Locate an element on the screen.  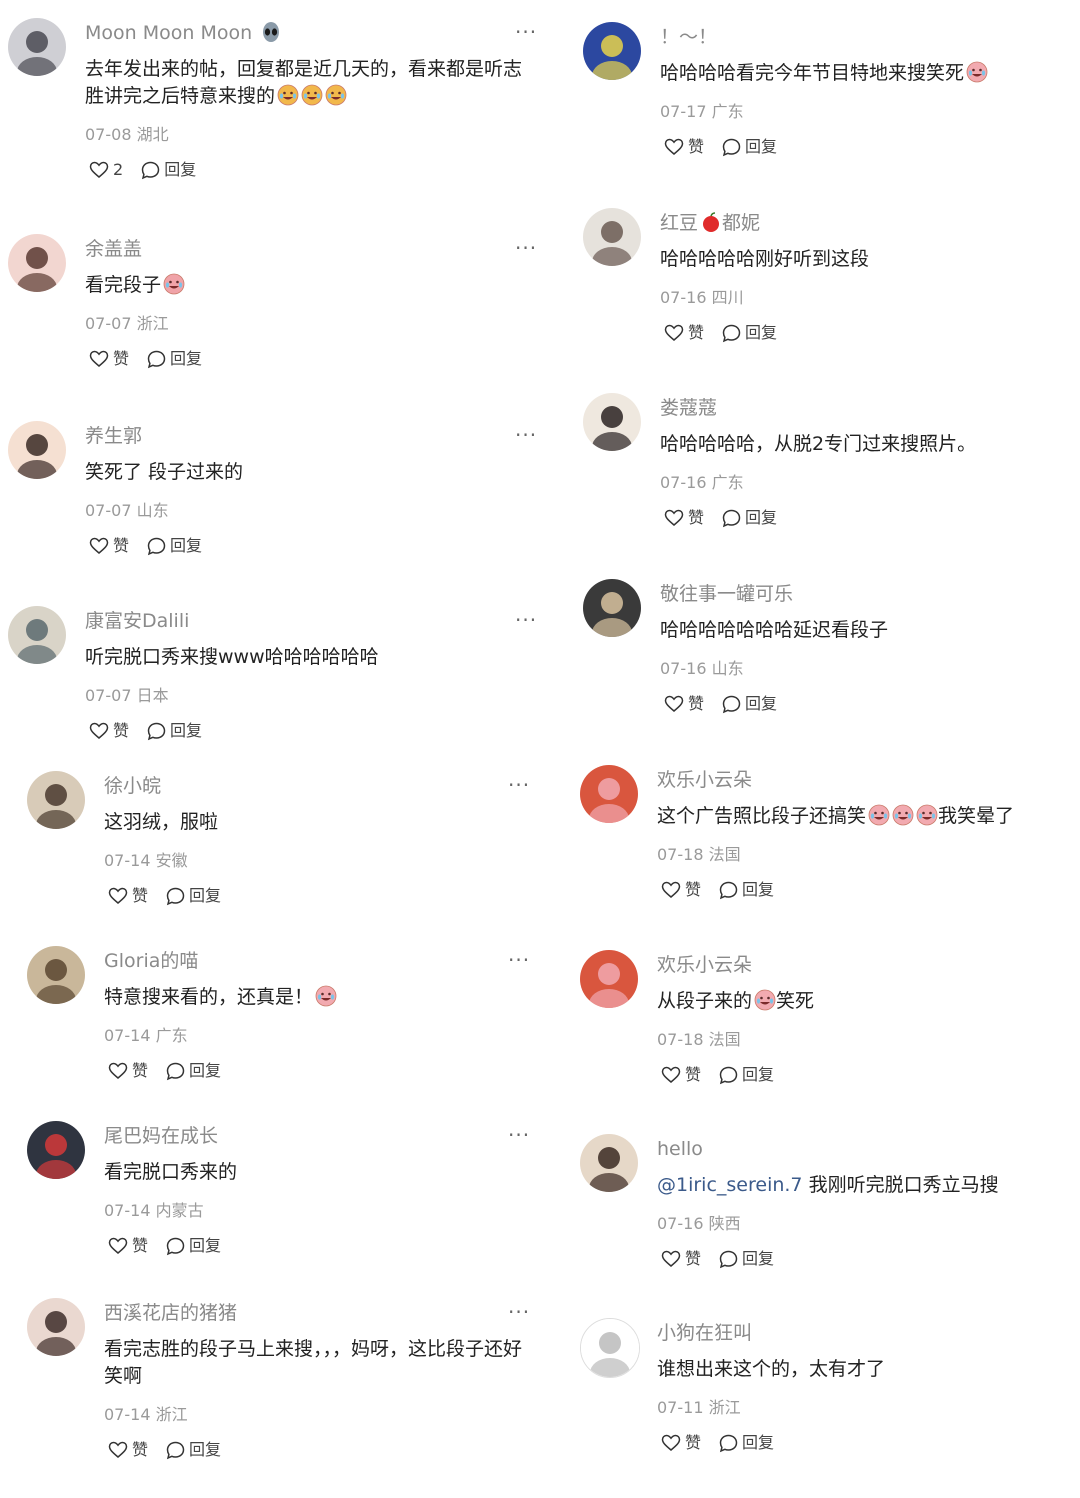
username: 西溪花店的猪猪 is located at coordinates (170, 1313).